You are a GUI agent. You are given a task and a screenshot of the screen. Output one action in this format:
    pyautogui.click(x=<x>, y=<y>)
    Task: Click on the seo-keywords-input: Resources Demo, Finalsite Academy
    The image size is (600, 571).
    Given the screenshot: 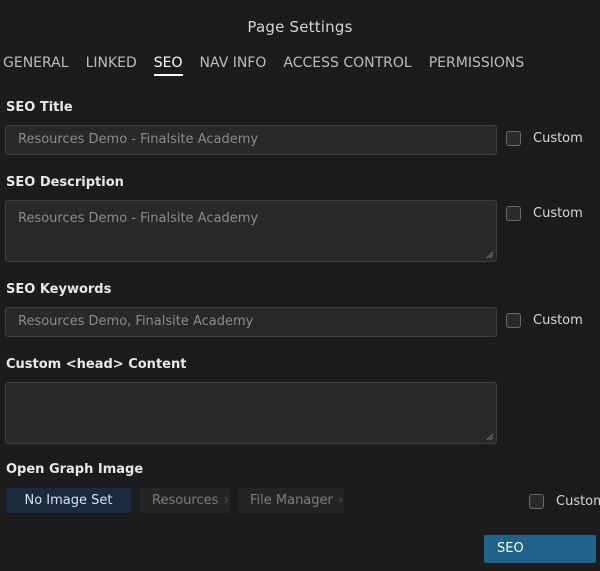 What is the action you would take?
    pyautogui.click(x=251, y=322)
    